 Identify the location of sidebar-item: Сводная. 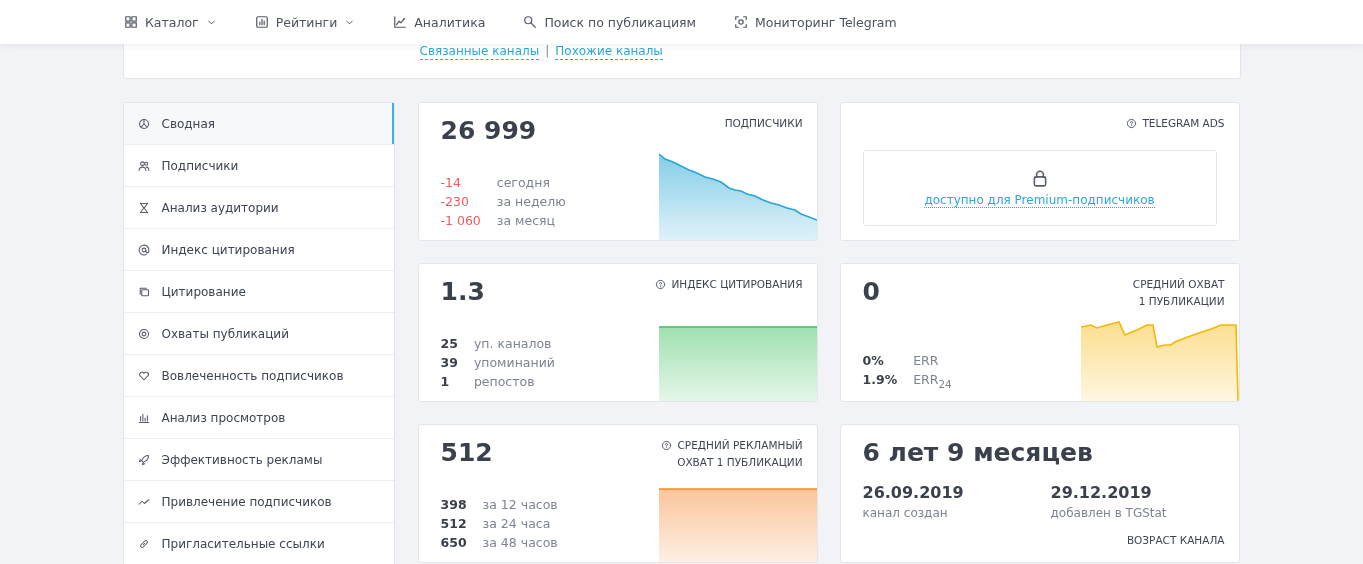
(258, 124).